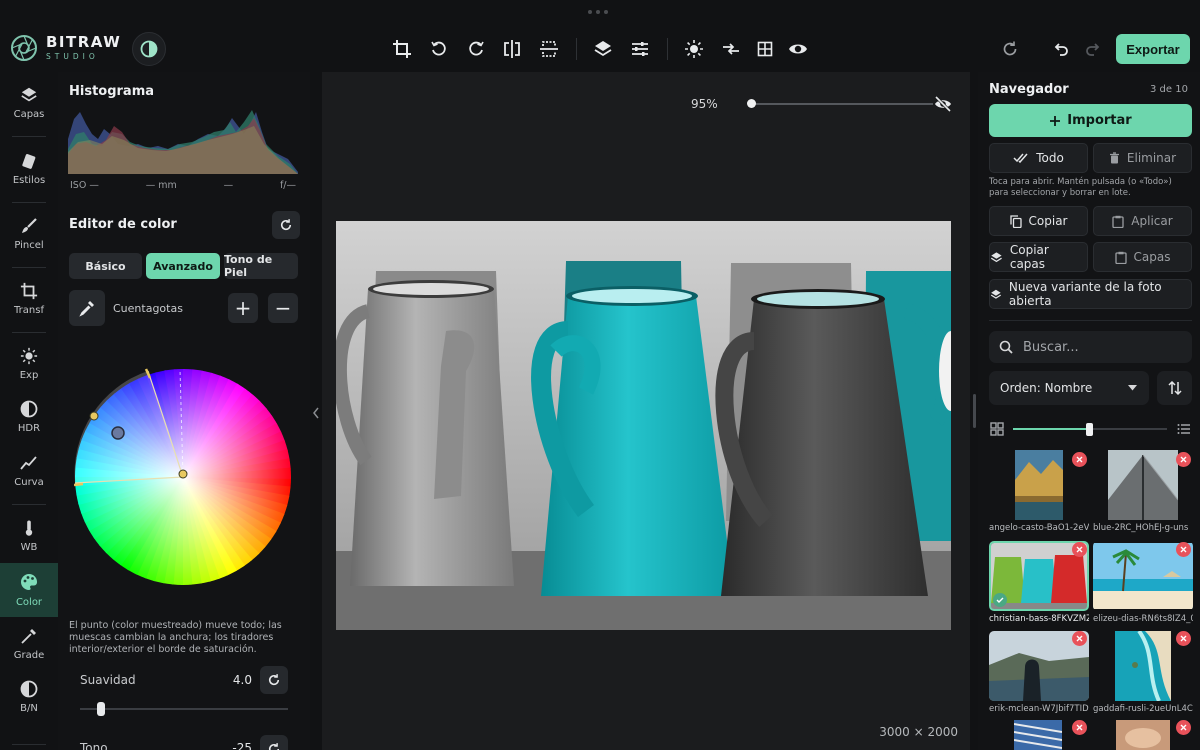  What do you see at coordinates (1038, 257) in the screenshot?
I see `copy-layers-button: Copiar capas` at bounding box center [1038, 257].